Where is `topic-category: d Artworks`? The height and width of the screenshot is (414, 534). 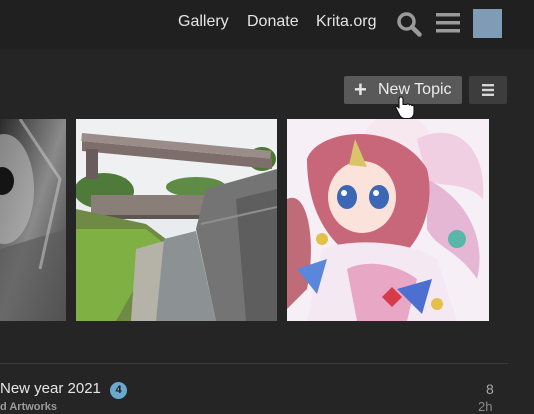
topic-category: d Artworks is located at coordinates (28, 407).